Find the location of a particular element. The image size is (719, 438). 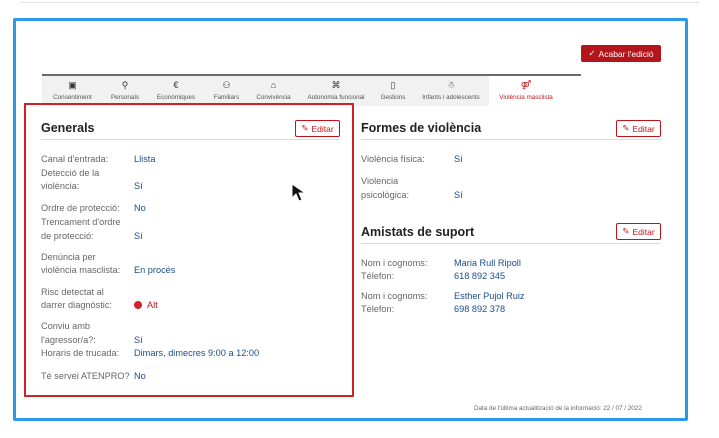

canal-label: Canal d'entrada: is located at coordinates (75, 159).